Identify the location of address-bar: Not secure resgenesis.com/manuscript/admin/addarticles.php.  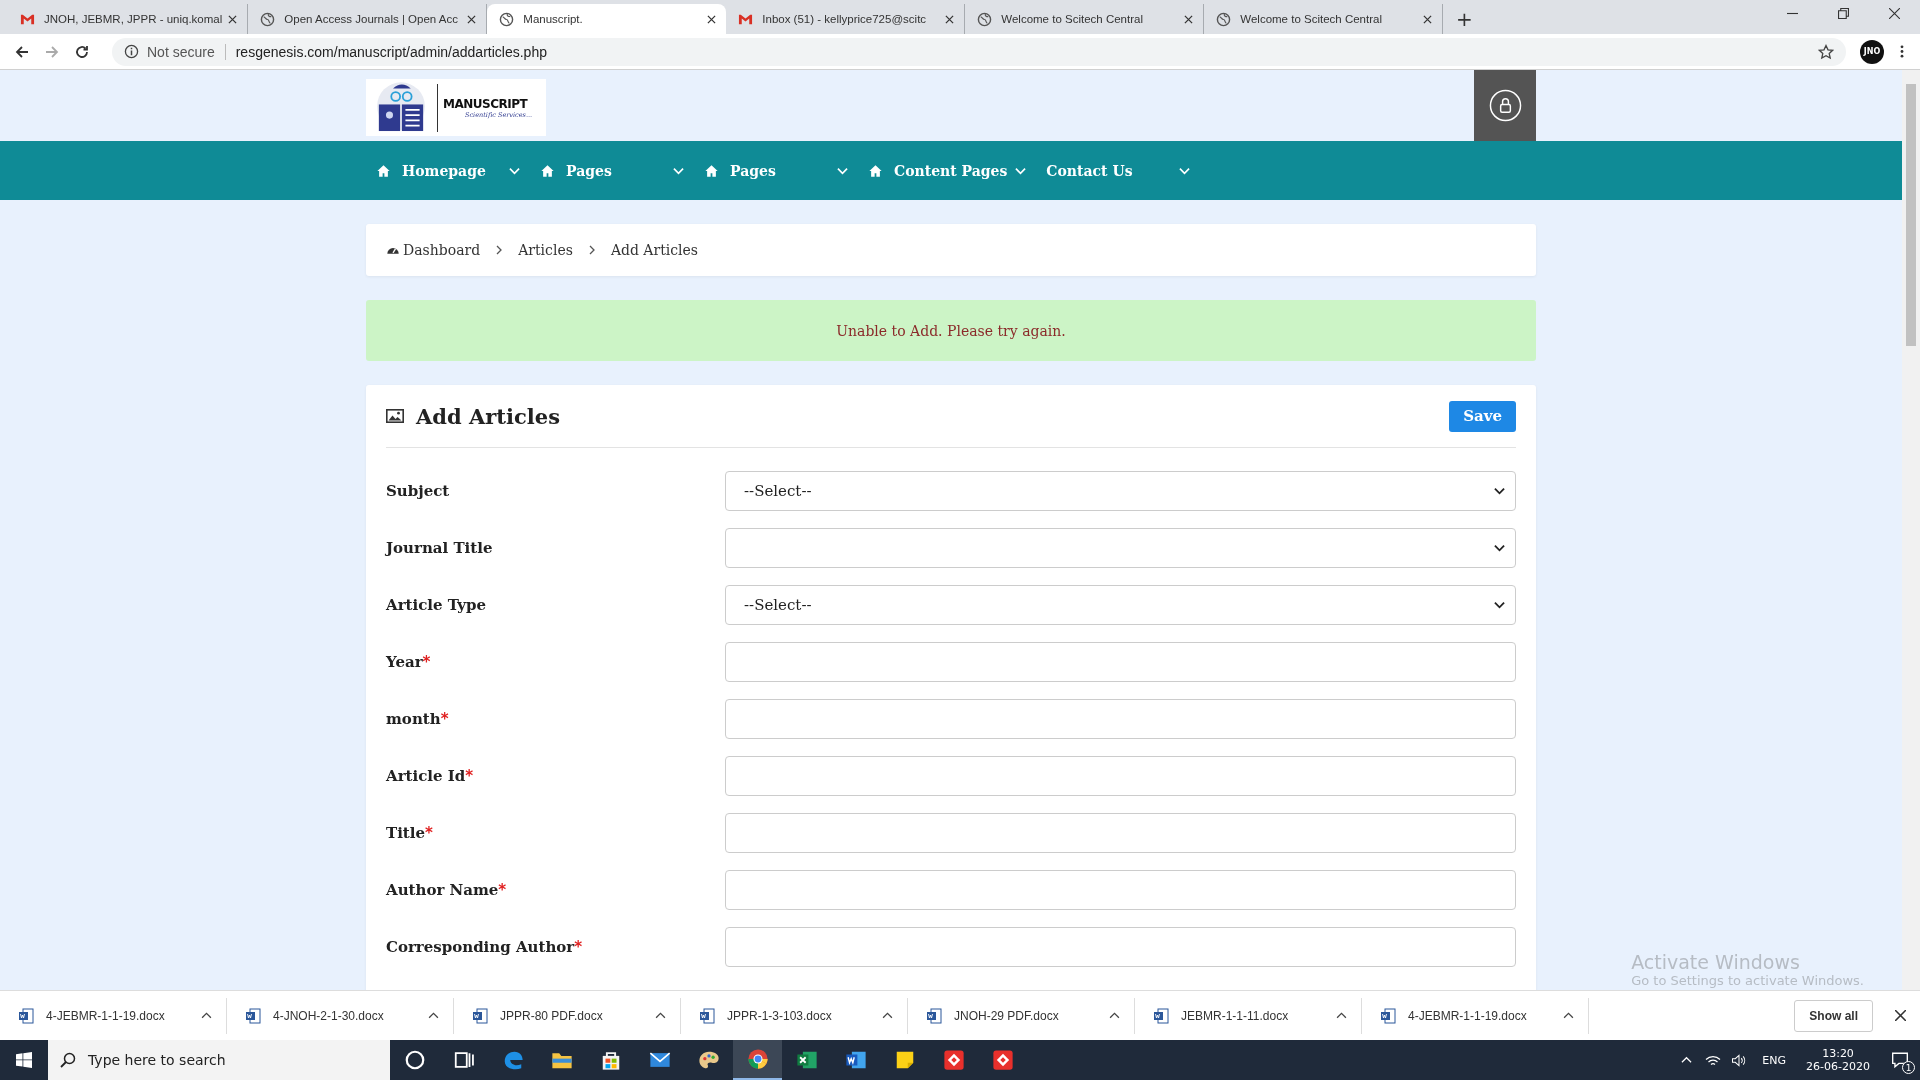
(979, 51).